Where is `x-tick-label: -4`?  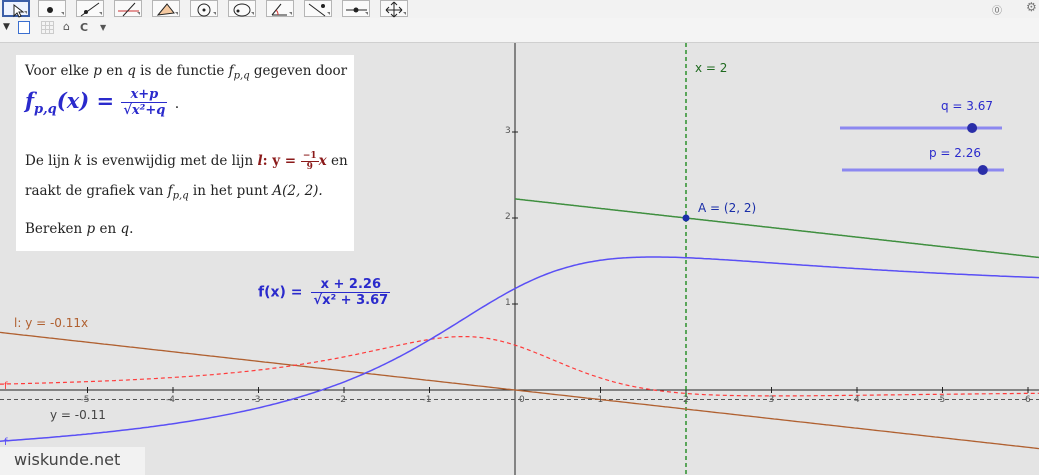 x-tick-label: -4 is located at coordinates (170, 400).